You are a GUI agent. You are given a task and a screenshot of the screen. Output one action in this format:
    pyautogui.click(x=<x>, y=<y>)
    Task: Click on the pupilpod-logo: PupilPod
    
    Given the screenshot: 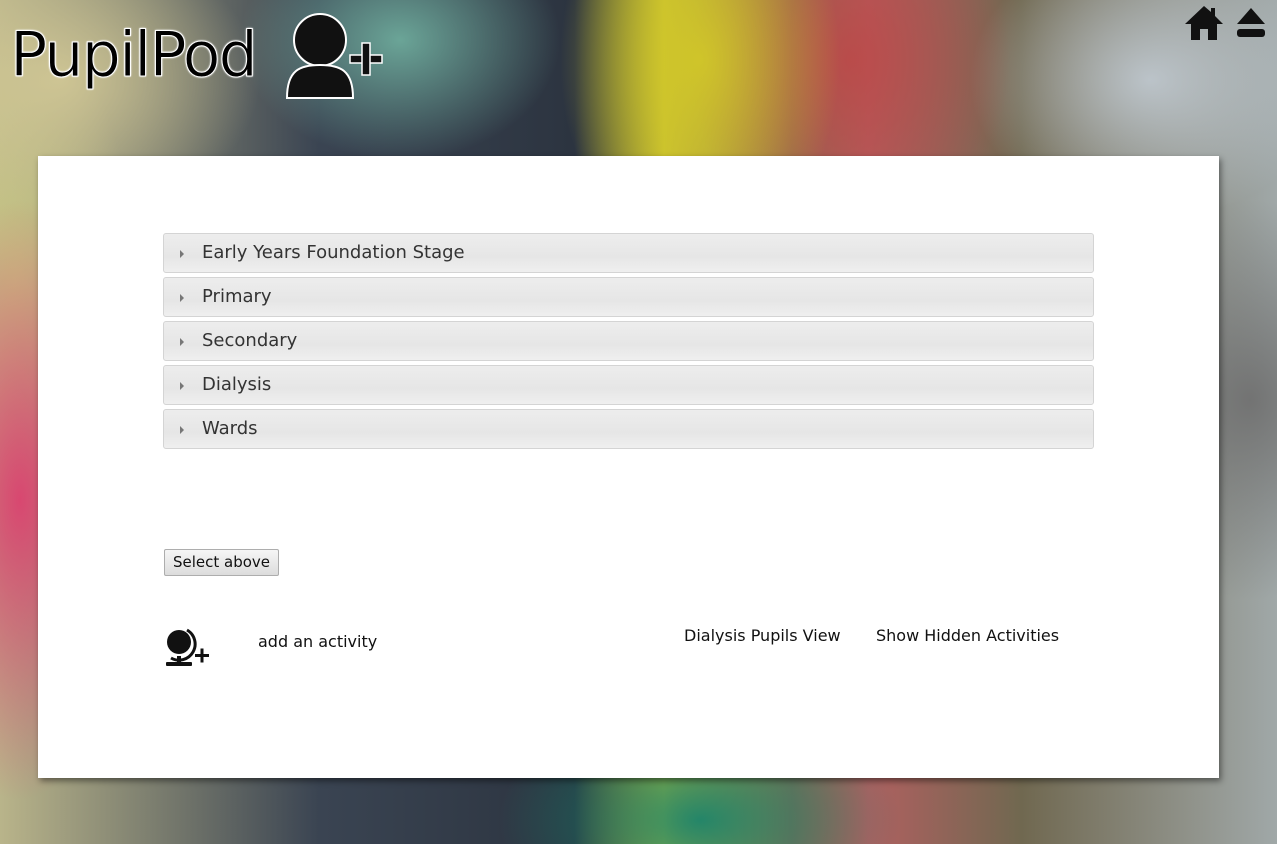 What is the action you would take?
    pyautogui.click(x=200, y=60)
    